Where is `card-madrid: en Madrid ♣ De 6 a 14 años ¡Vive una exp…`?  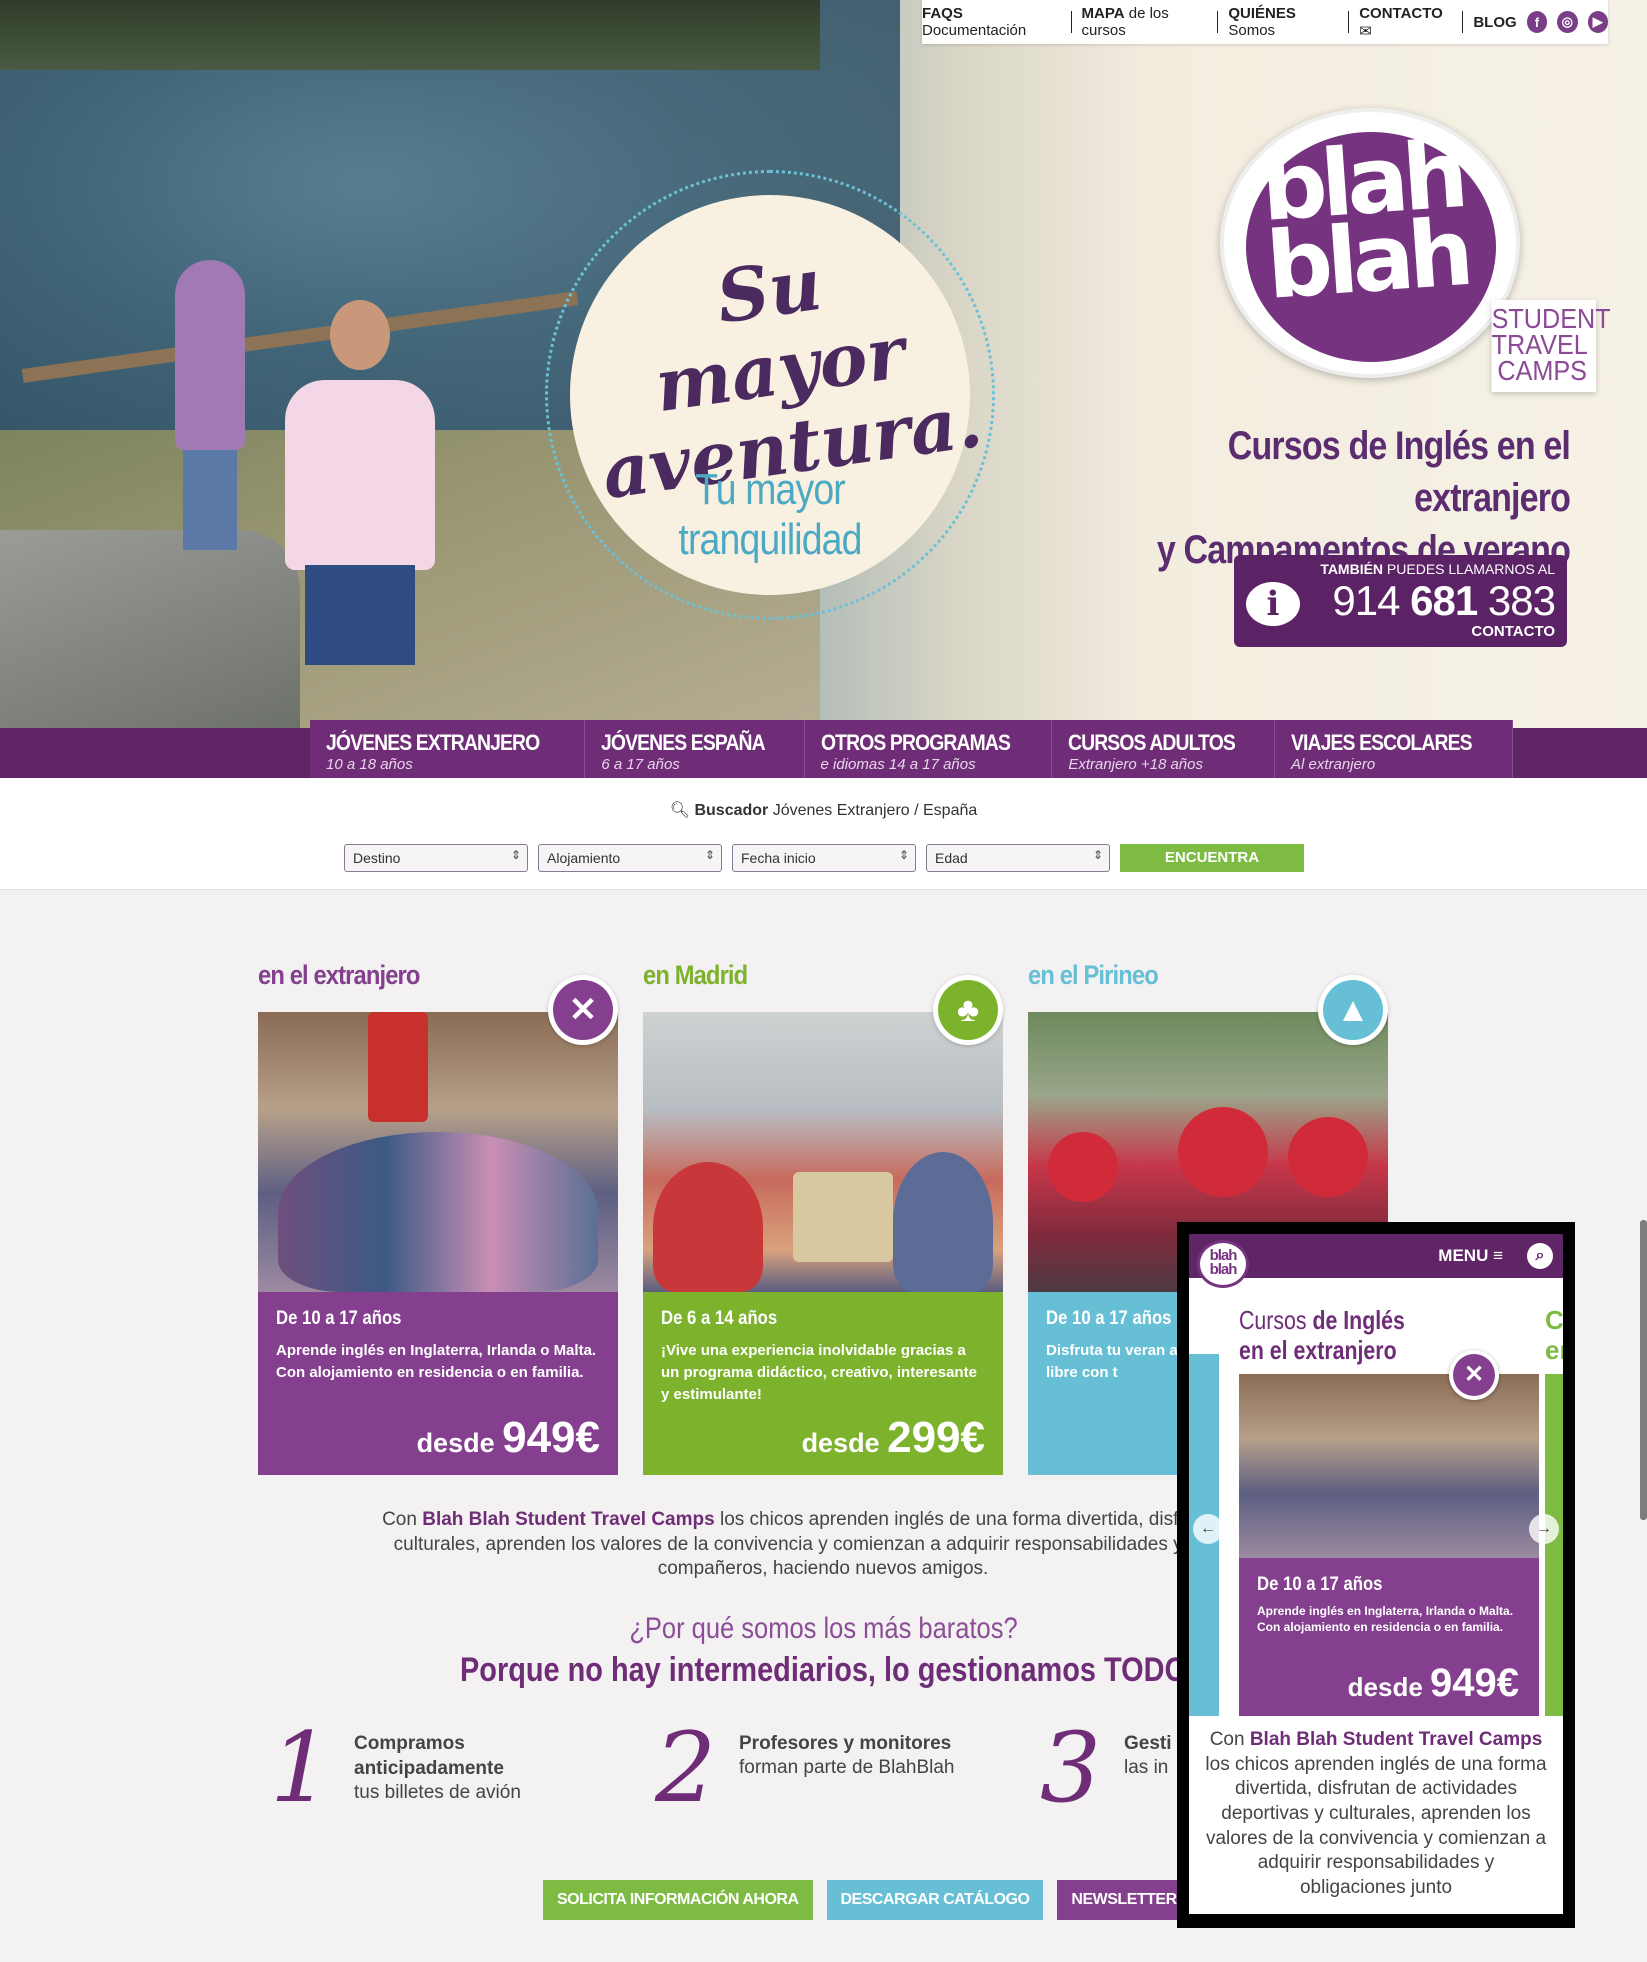 card-madrid: en Madrid ♣ De 6 a 14 años ¡Vive una exp… is located at coordinates (823, 1217).